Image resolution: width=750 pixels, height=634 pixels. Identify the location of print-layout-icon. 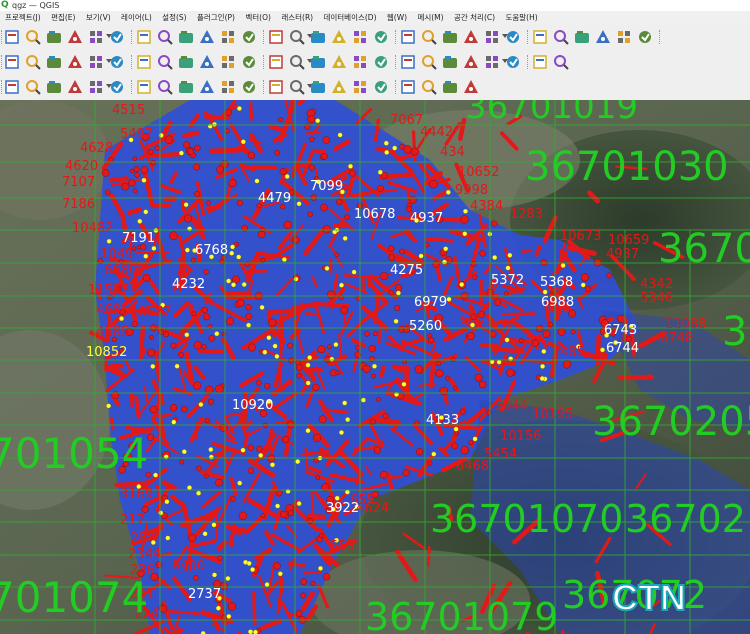
(96, 37).